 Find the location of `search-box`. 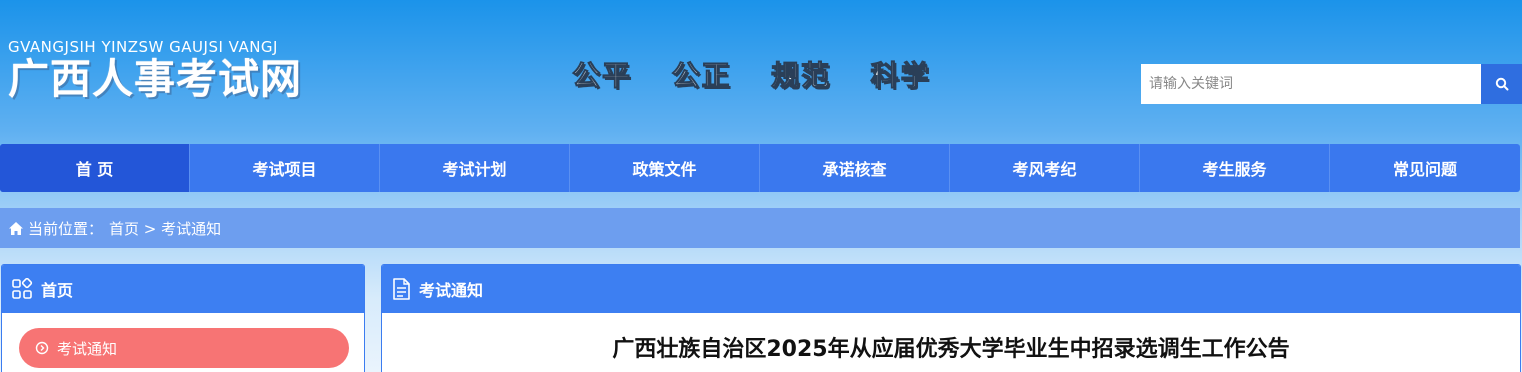

search-box is located at coordinates (1331, 84).